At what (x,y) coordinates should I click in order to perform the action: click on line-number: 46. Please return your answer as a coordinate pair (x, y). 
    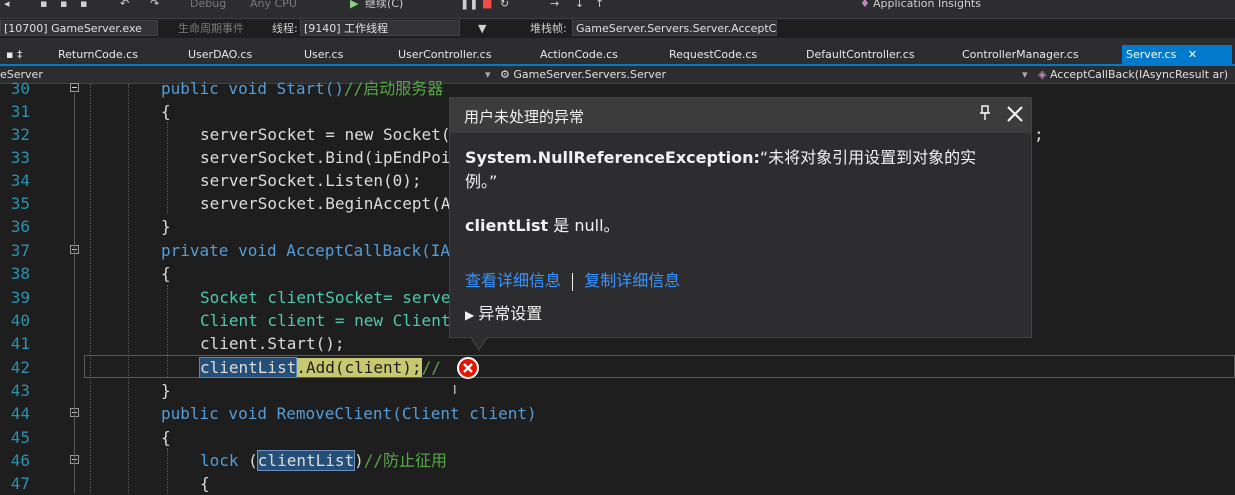
    Looking at the image, I should click on (20, 460).